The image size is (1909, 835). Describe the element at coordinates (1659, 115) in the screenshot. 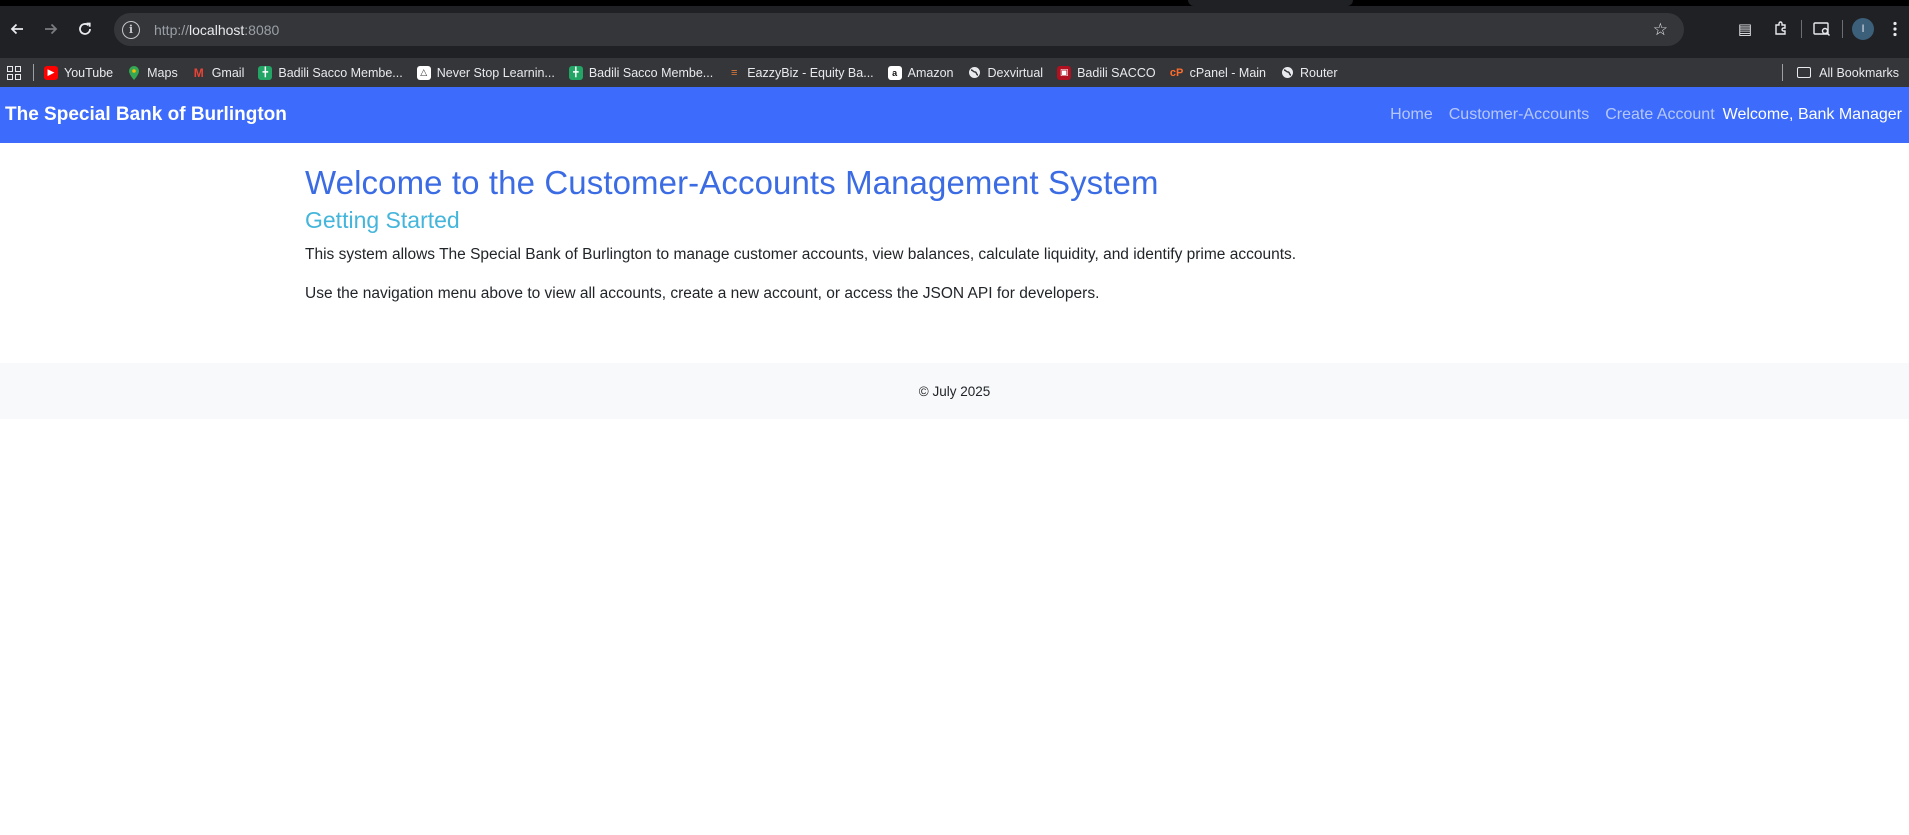

I see `nav-link-create-account: Create Account` at that location.